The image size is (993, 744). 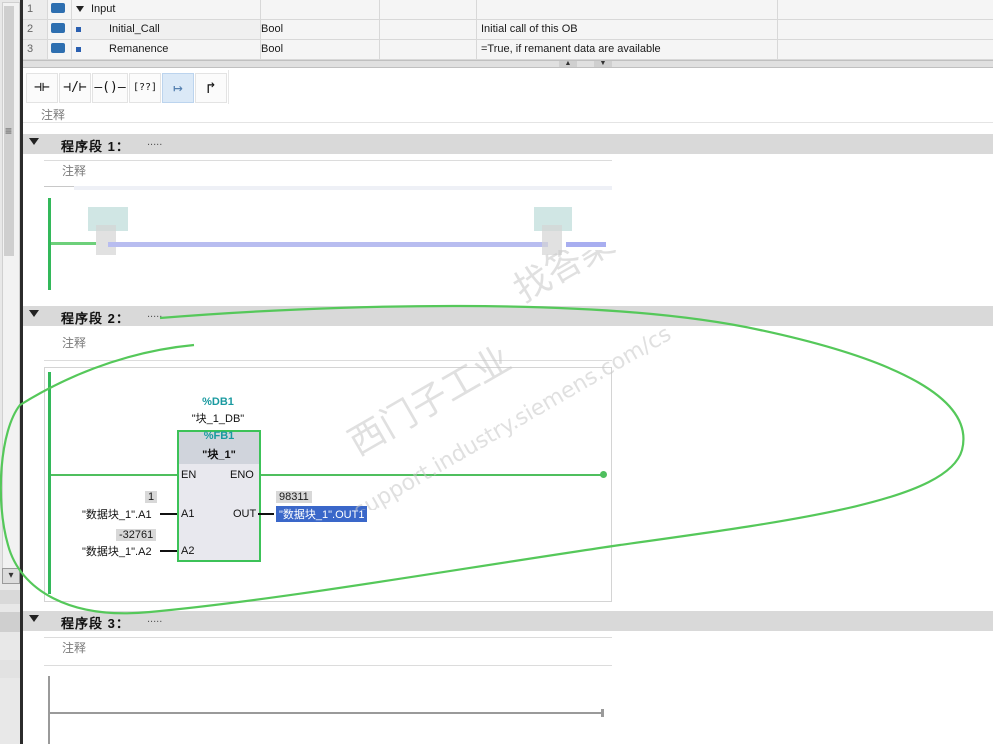 I want to click on coil-icon: –()–, so click(x=110, y=87).